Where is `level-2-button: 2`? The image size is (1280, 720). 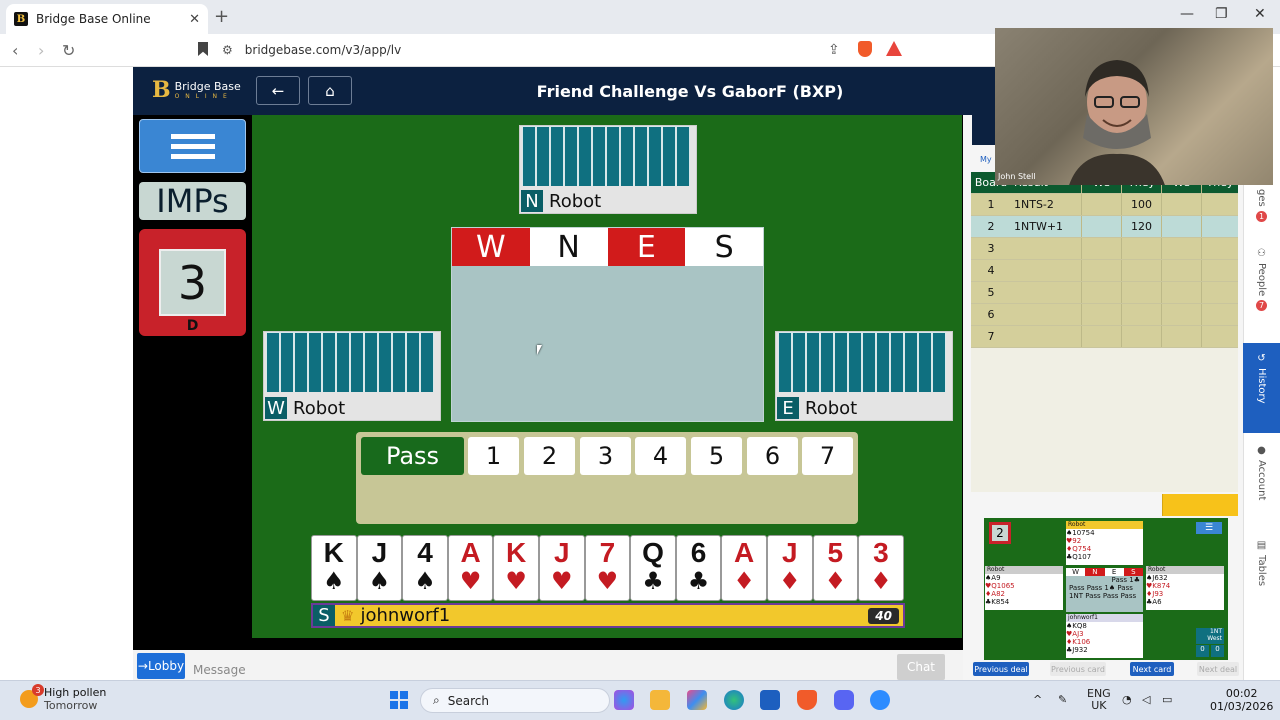
level-2-button: 2 is located at coordinates (549, 456).